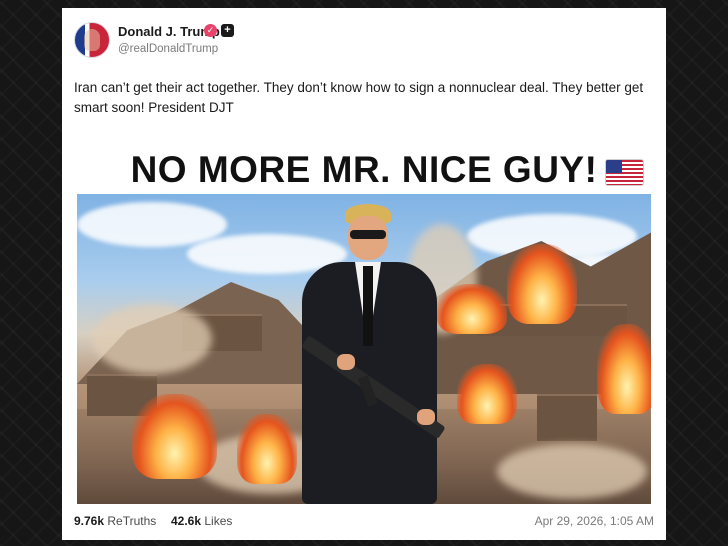  I want to click on post-timestamp: Apr 29, 2026, 1:05 AM, so click(594, 521).